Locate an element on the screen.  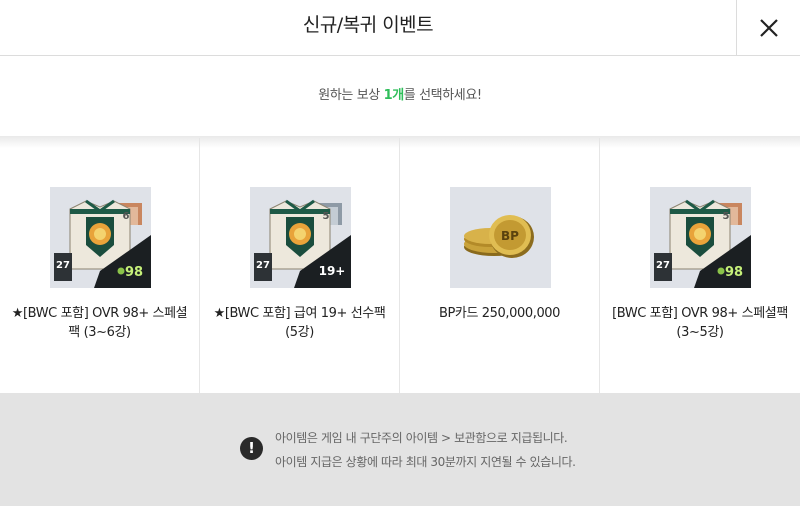
reward-label: ★[BWC 포함] 급여 19+ 선수팩 (5강) is located at coordinates (299, 323).